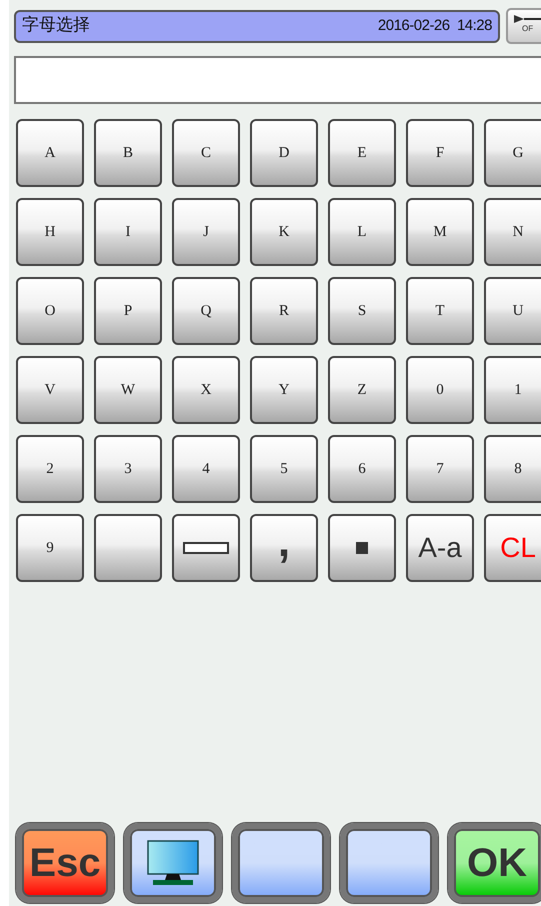 Image resolution: width=541 pixels, height=906 pixels. What do you see at coordinates (523, 26) in the screenshot?
I see `off-switch-button: OF` at bounding box center [523, 26].